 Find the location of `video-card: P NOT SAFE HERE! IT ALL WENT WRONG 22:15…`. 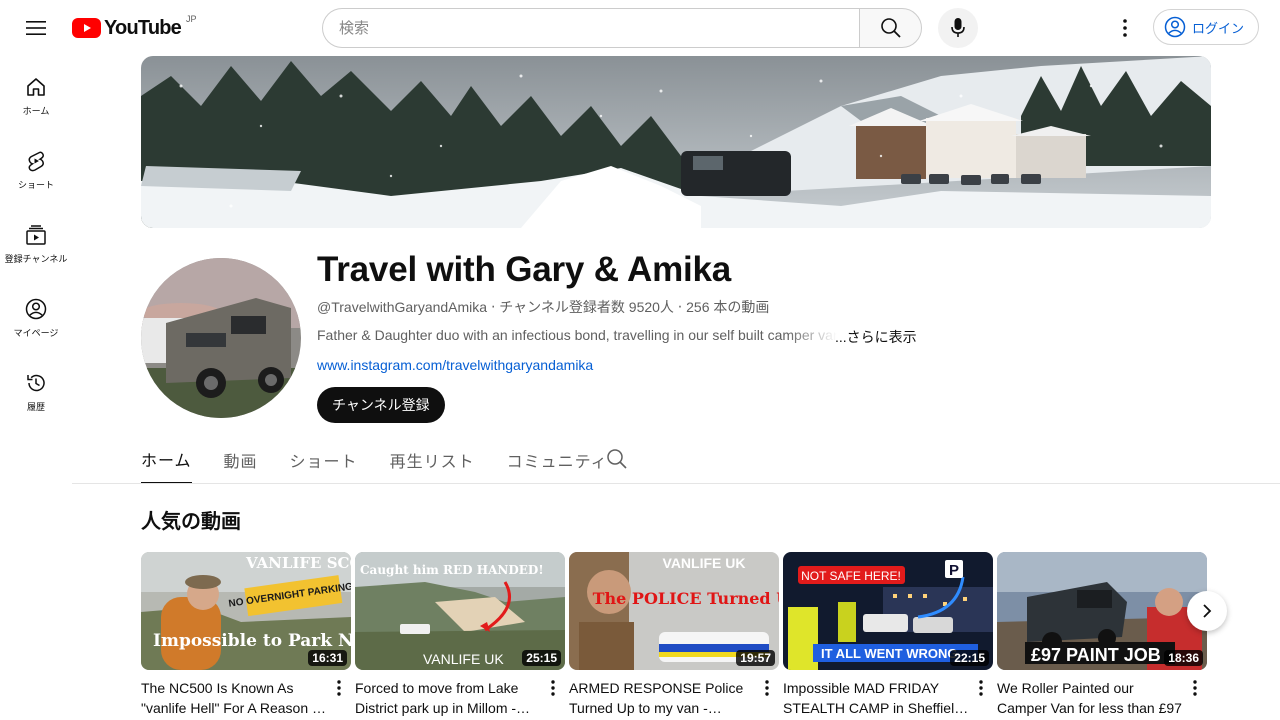

video-card: P NOT SAFE HERE! IT ALL WENT WRONG 22:15… is located at coordinates (888, 635).